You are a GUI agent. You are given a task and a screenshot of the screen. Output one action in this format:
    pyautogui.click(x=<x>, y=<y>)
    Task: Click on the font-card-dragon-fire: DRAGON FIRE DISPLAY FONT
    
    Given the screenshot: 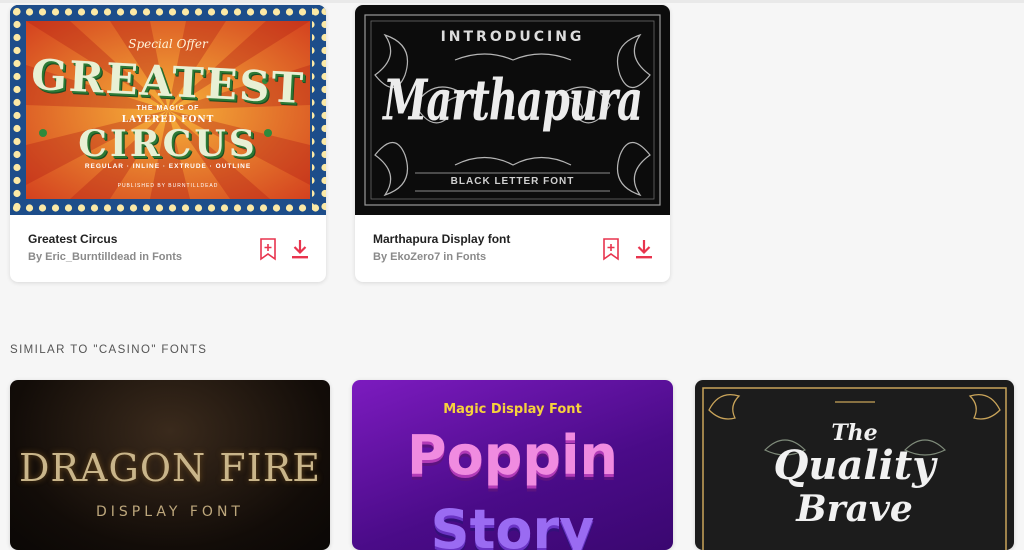 What is the action you would take?
    pyautogui.click(x=170, y=465)
    